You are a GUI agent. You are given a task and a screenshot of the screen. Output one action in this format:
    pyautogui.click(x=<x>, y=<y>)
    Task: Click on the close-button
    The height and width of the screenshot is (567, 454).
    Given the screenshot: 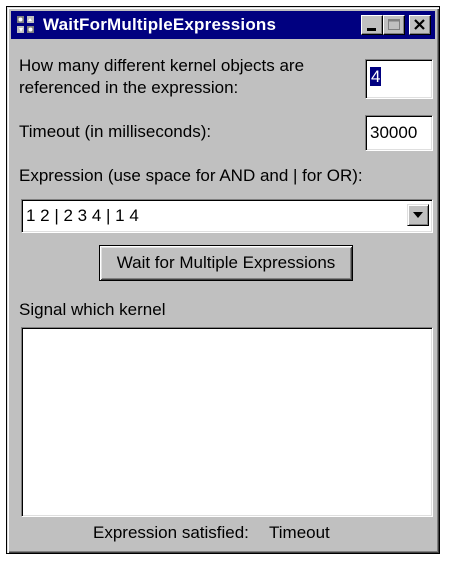 What is the action you would take?
    pyautogui.click(x=420, y=25)
    